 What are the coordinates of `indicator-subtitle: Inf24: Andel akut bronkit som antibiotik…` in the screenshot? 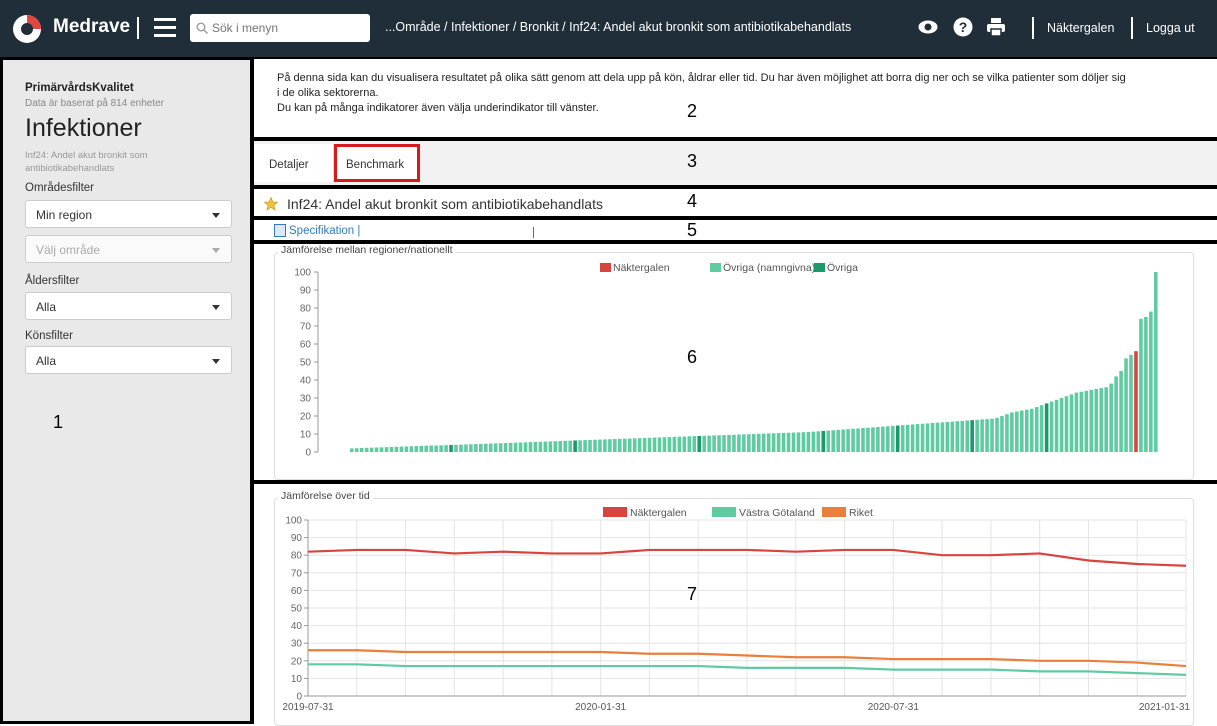 It's located at (86, 162).